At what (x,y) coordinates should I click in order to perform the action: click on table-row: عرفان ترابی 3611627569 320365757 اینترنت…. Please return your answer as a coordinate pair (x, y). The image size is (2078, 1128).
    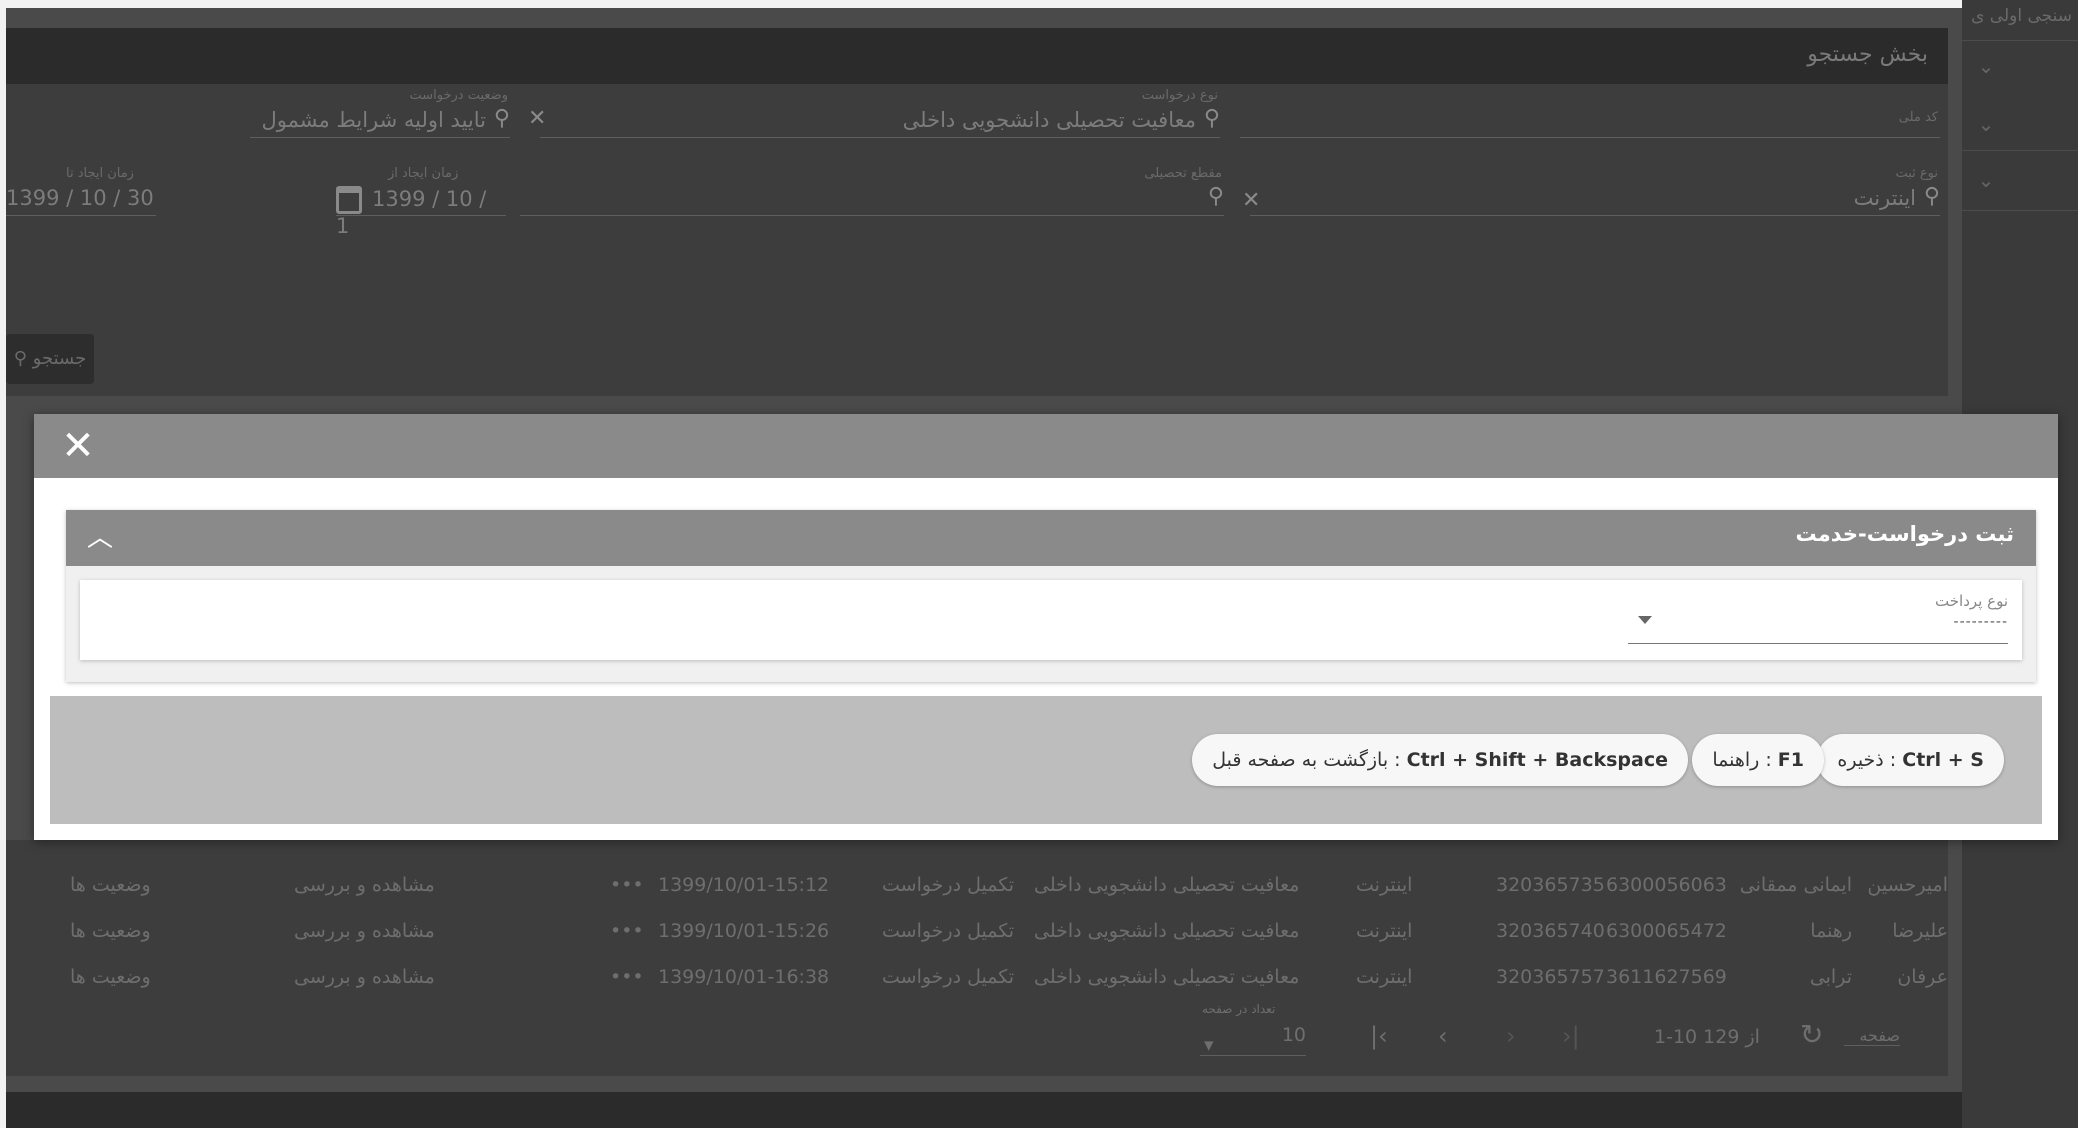
    Looking at the image, I should click on (1009, 977).